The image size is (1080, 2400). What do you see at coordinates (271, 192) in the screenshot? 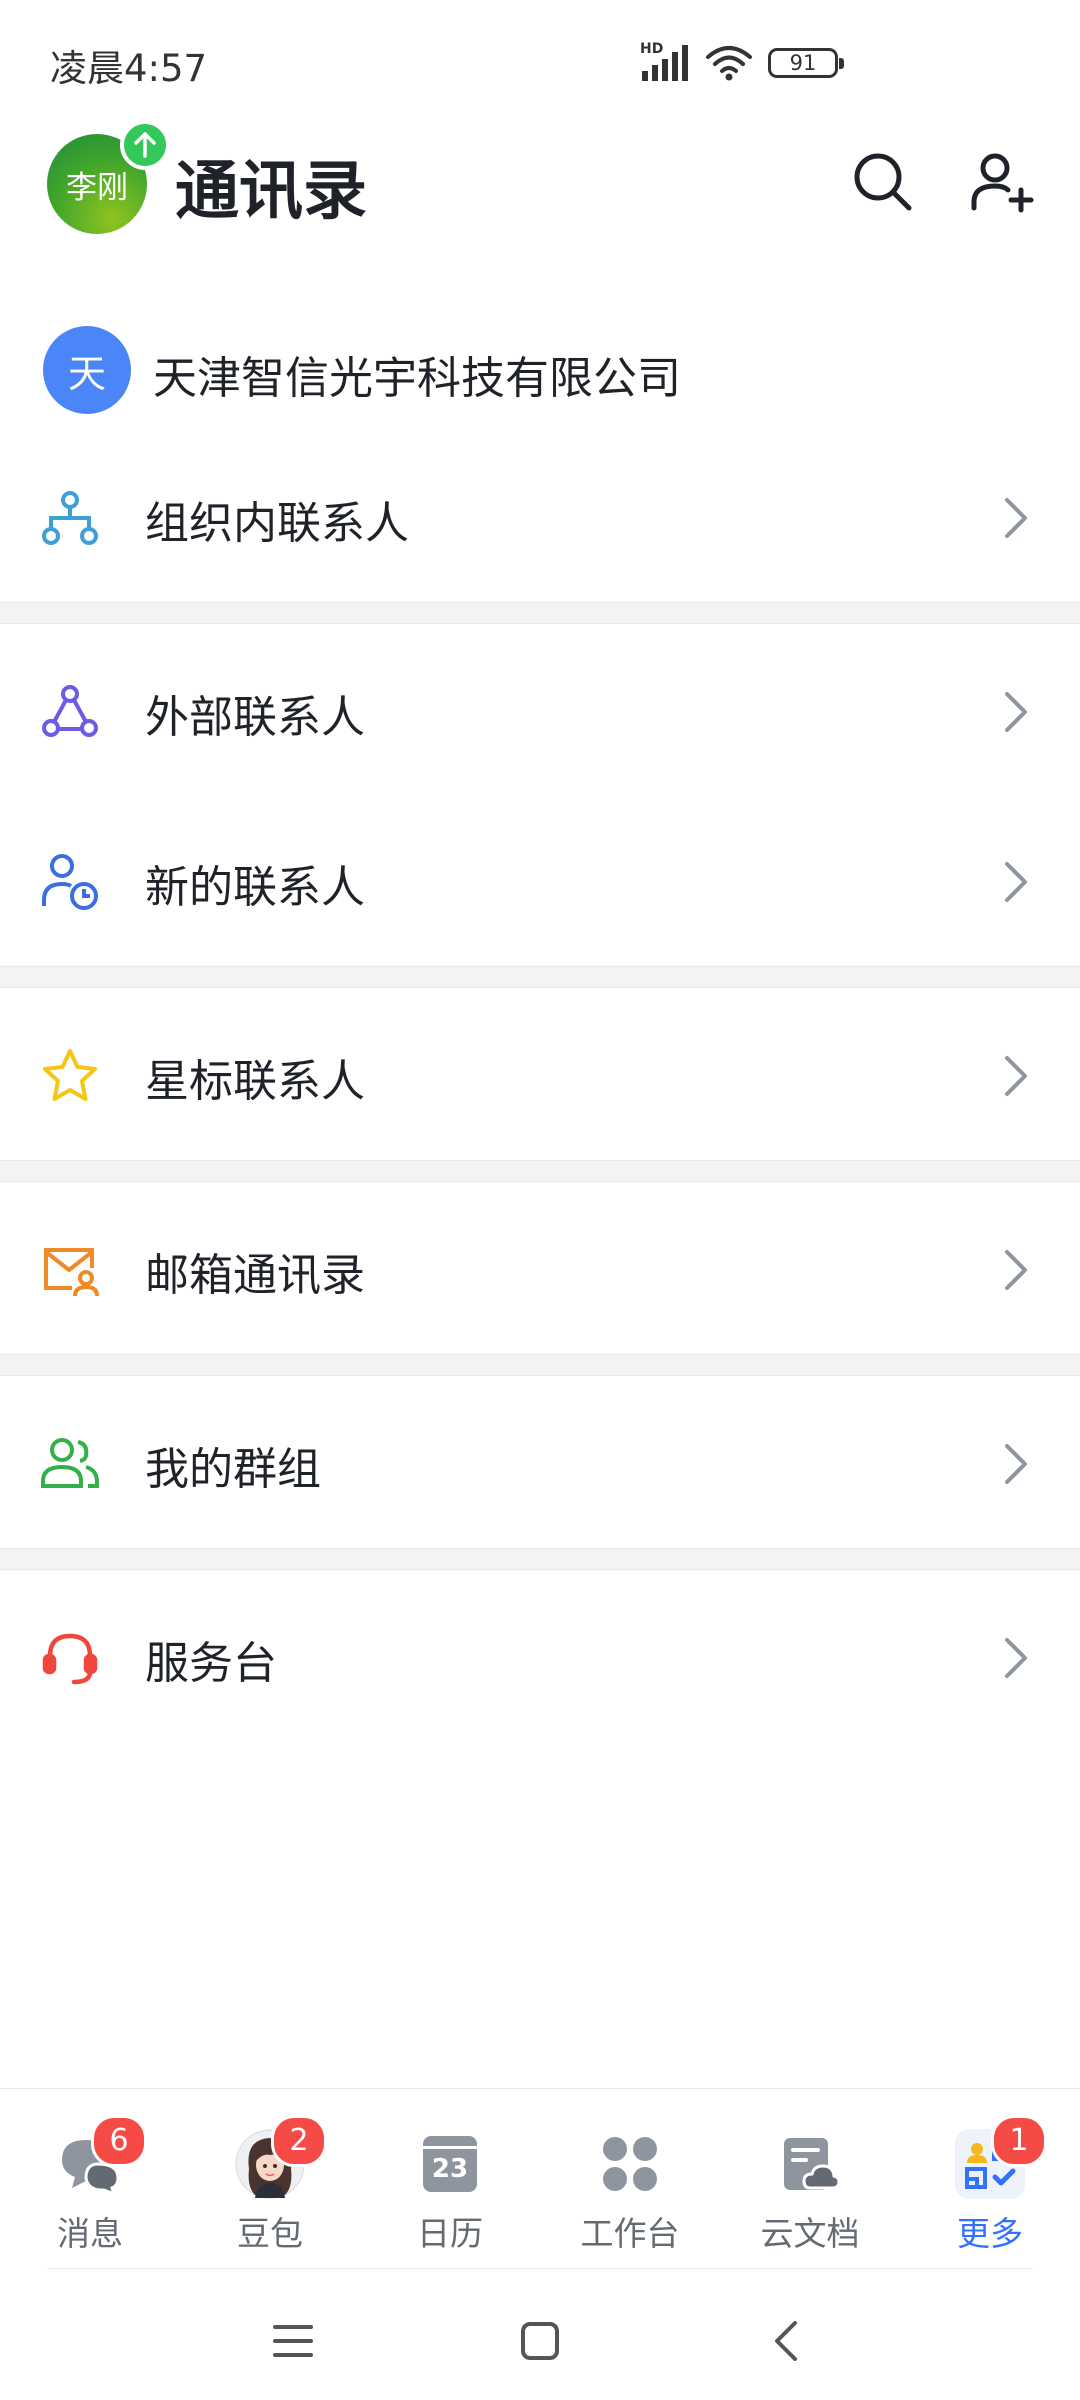
I see `page-title: 通讯录` at bounding box center [271, 192].